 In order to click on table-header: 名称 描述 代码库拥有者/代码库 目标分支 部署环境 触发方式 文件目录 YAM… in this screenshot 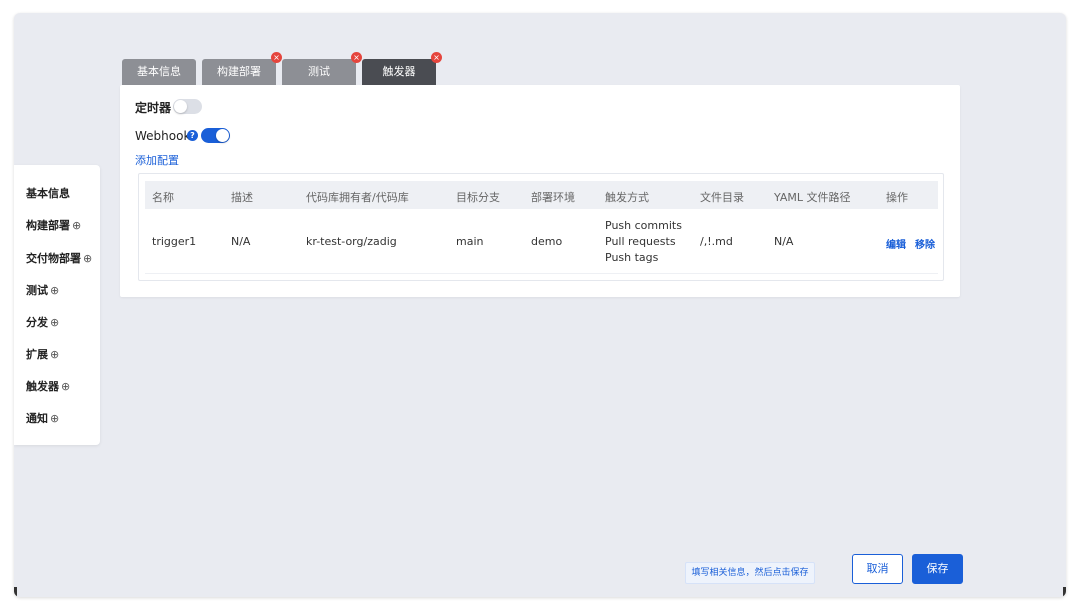, I will do `click(541, 195)`.